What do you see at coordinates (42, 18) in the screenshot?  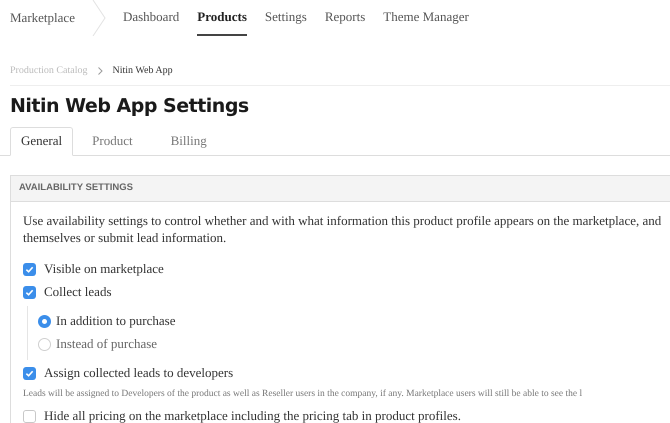 I see `brand-link: Marketplace` at bounding box center [42, 18].